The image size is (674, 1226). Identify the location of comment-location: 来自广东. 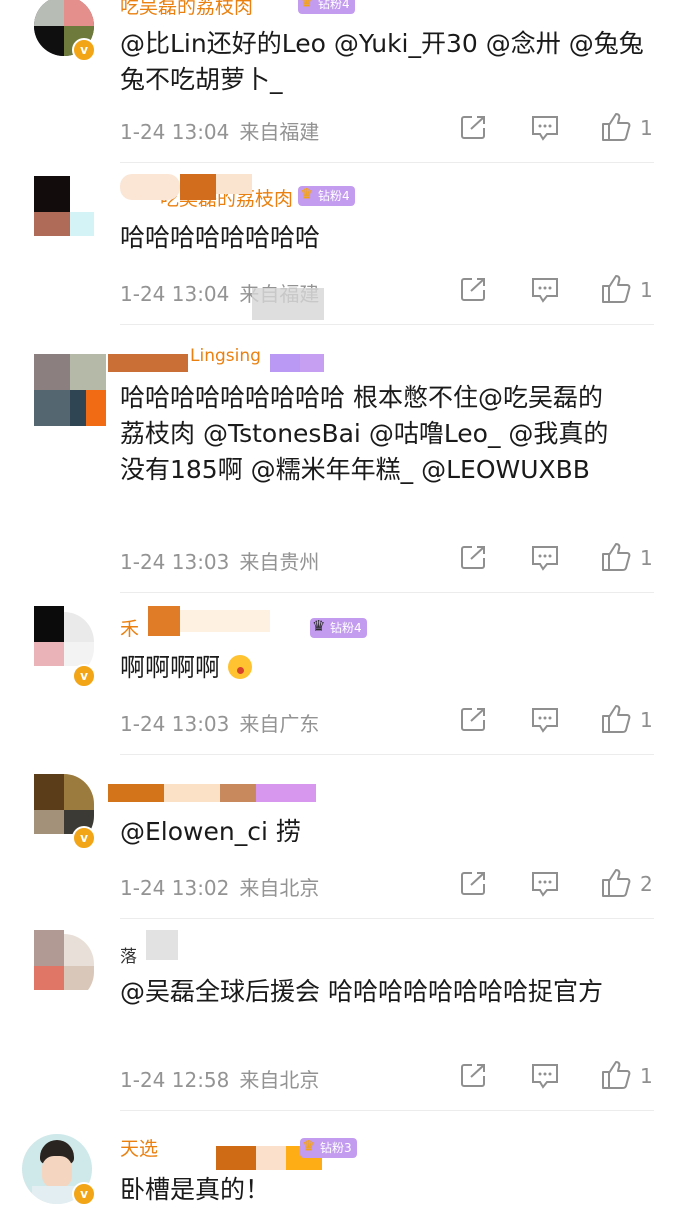
(279, 724).